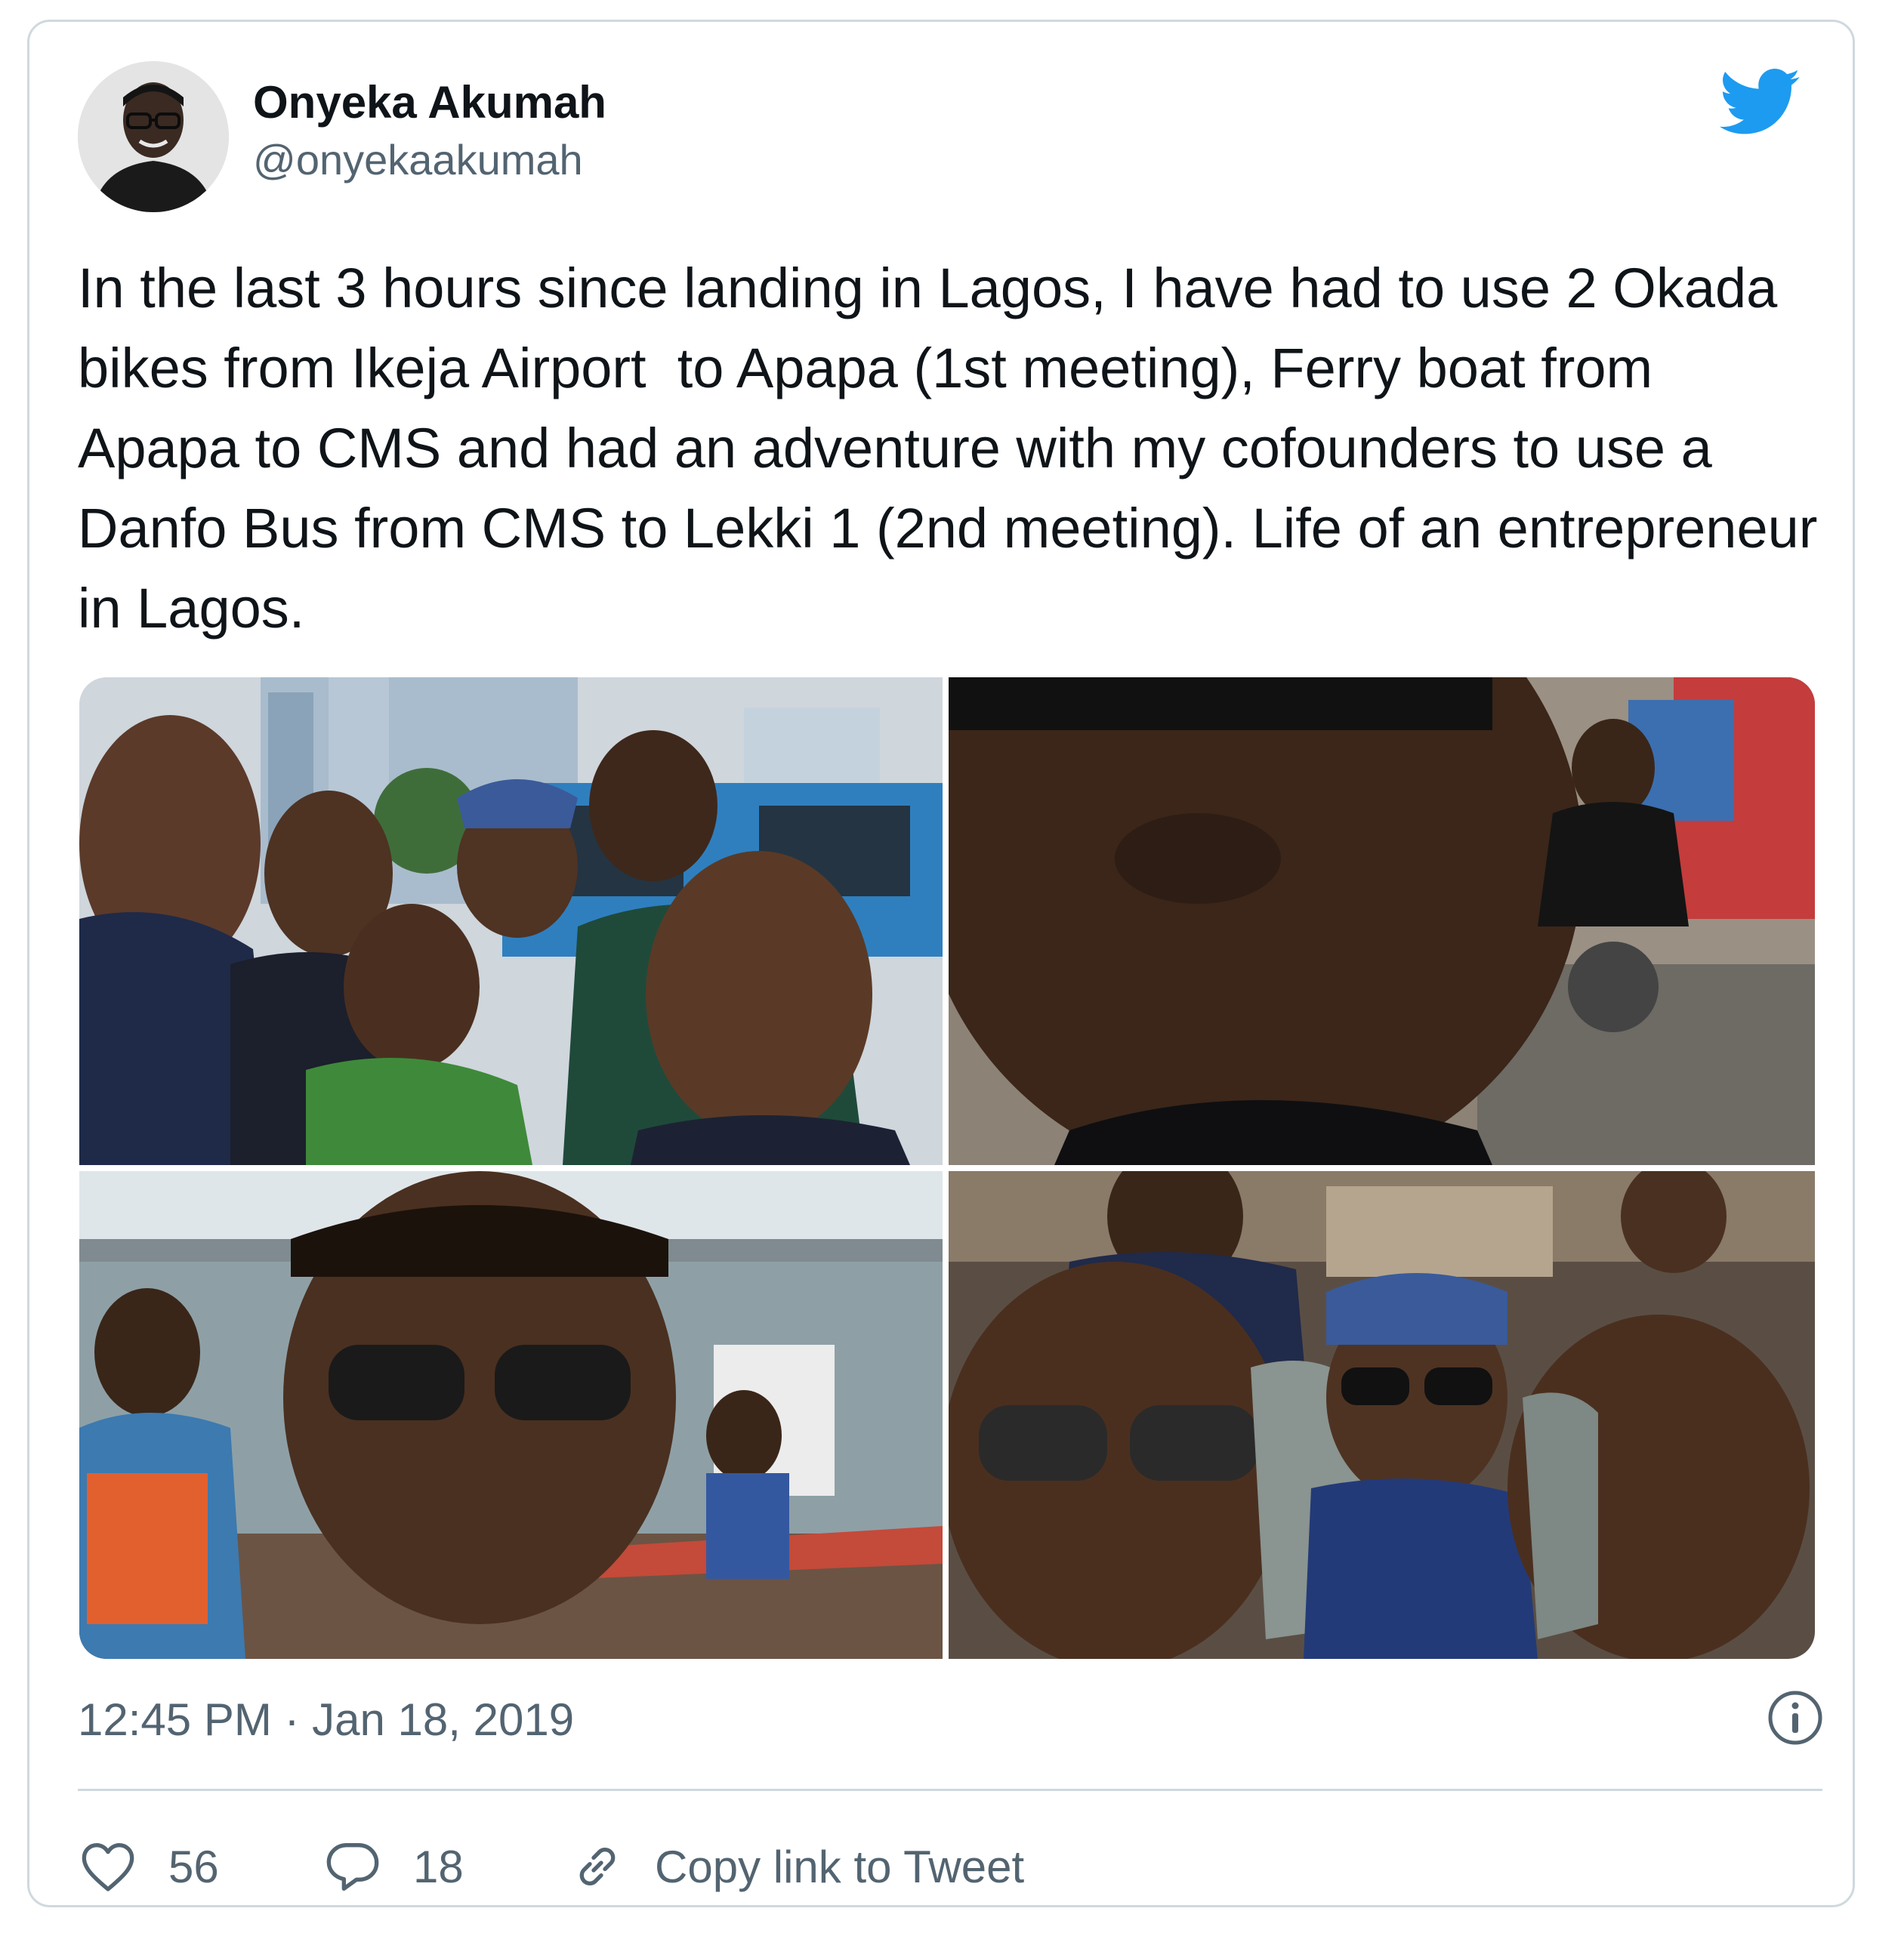  Describe the element at coordinates (840, 1866) in the screenshot. I see `copy-link-label: Copy link to Tweet` at that location.